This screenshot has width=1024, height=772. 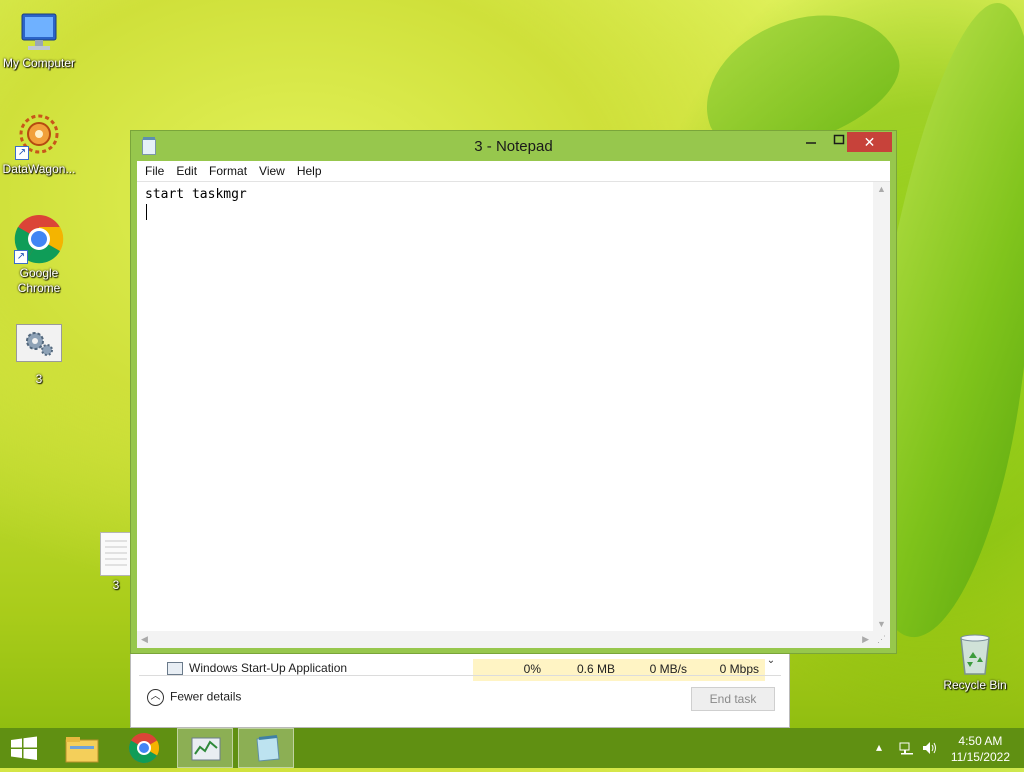 I want to click on editor-text: start taskmgr, so click(x=196, y=194).